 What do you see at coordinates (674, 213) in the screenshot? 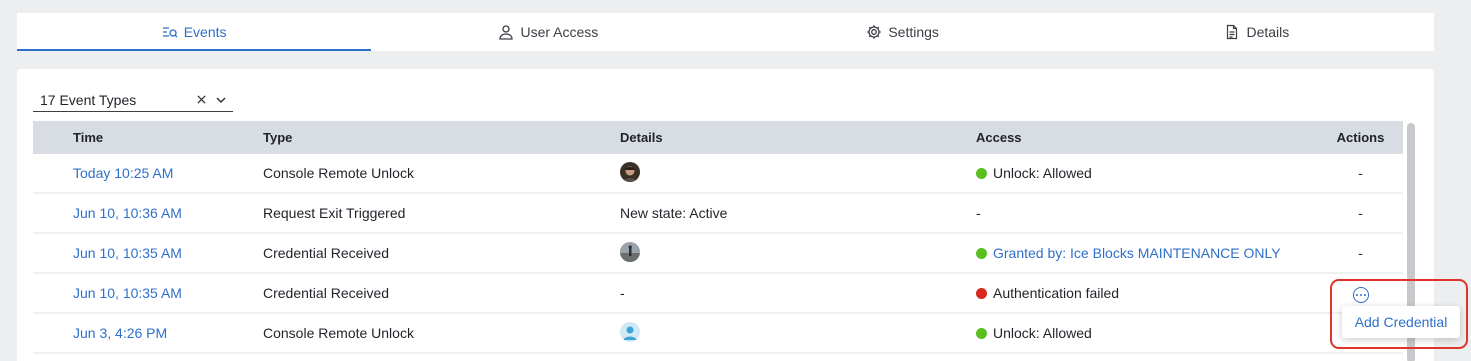
I see `event-details: New state: Active` at bounding box center [674, 213].